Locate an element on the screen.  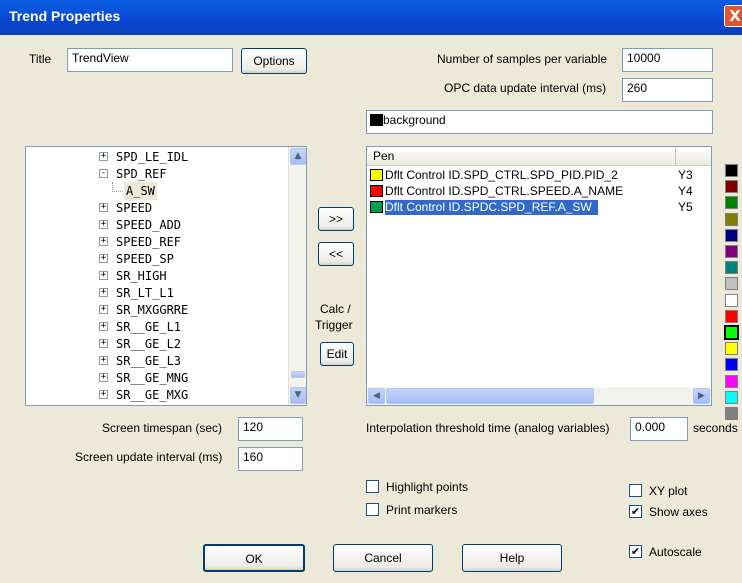
pen-axis: Y4 is located at coordinates (685, 191).